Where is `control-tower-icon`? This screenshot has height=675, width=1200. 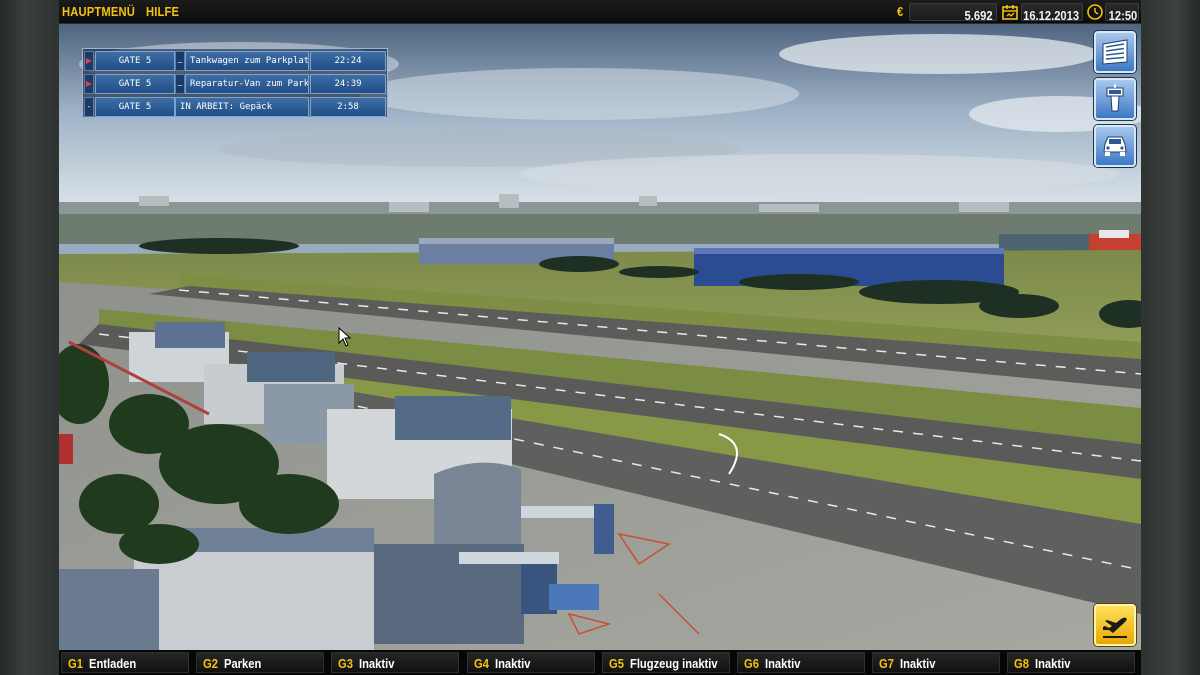 control-tower-icon is located at coordinates (1115, 98).